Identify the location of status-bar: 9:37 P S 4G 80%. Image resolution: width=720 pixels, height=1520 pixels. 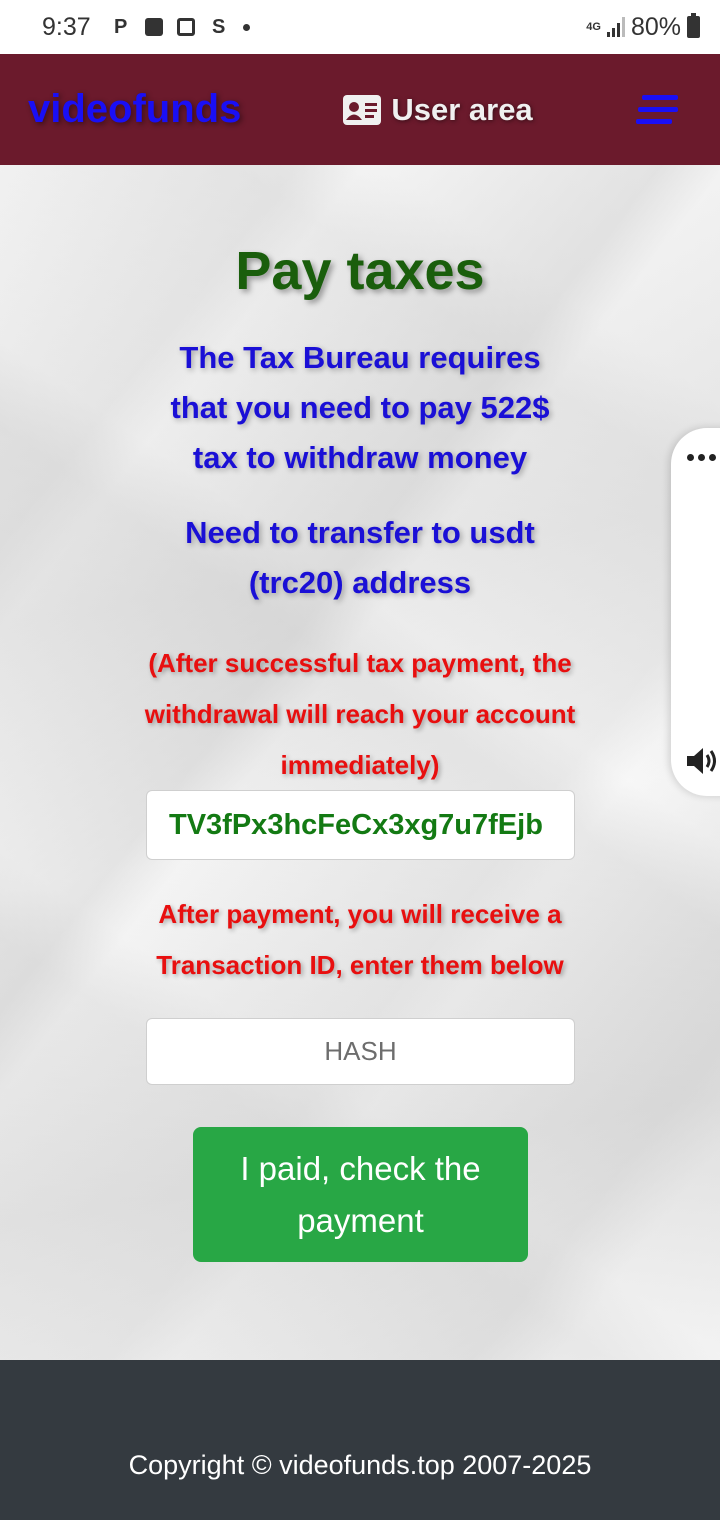
(360, 27).